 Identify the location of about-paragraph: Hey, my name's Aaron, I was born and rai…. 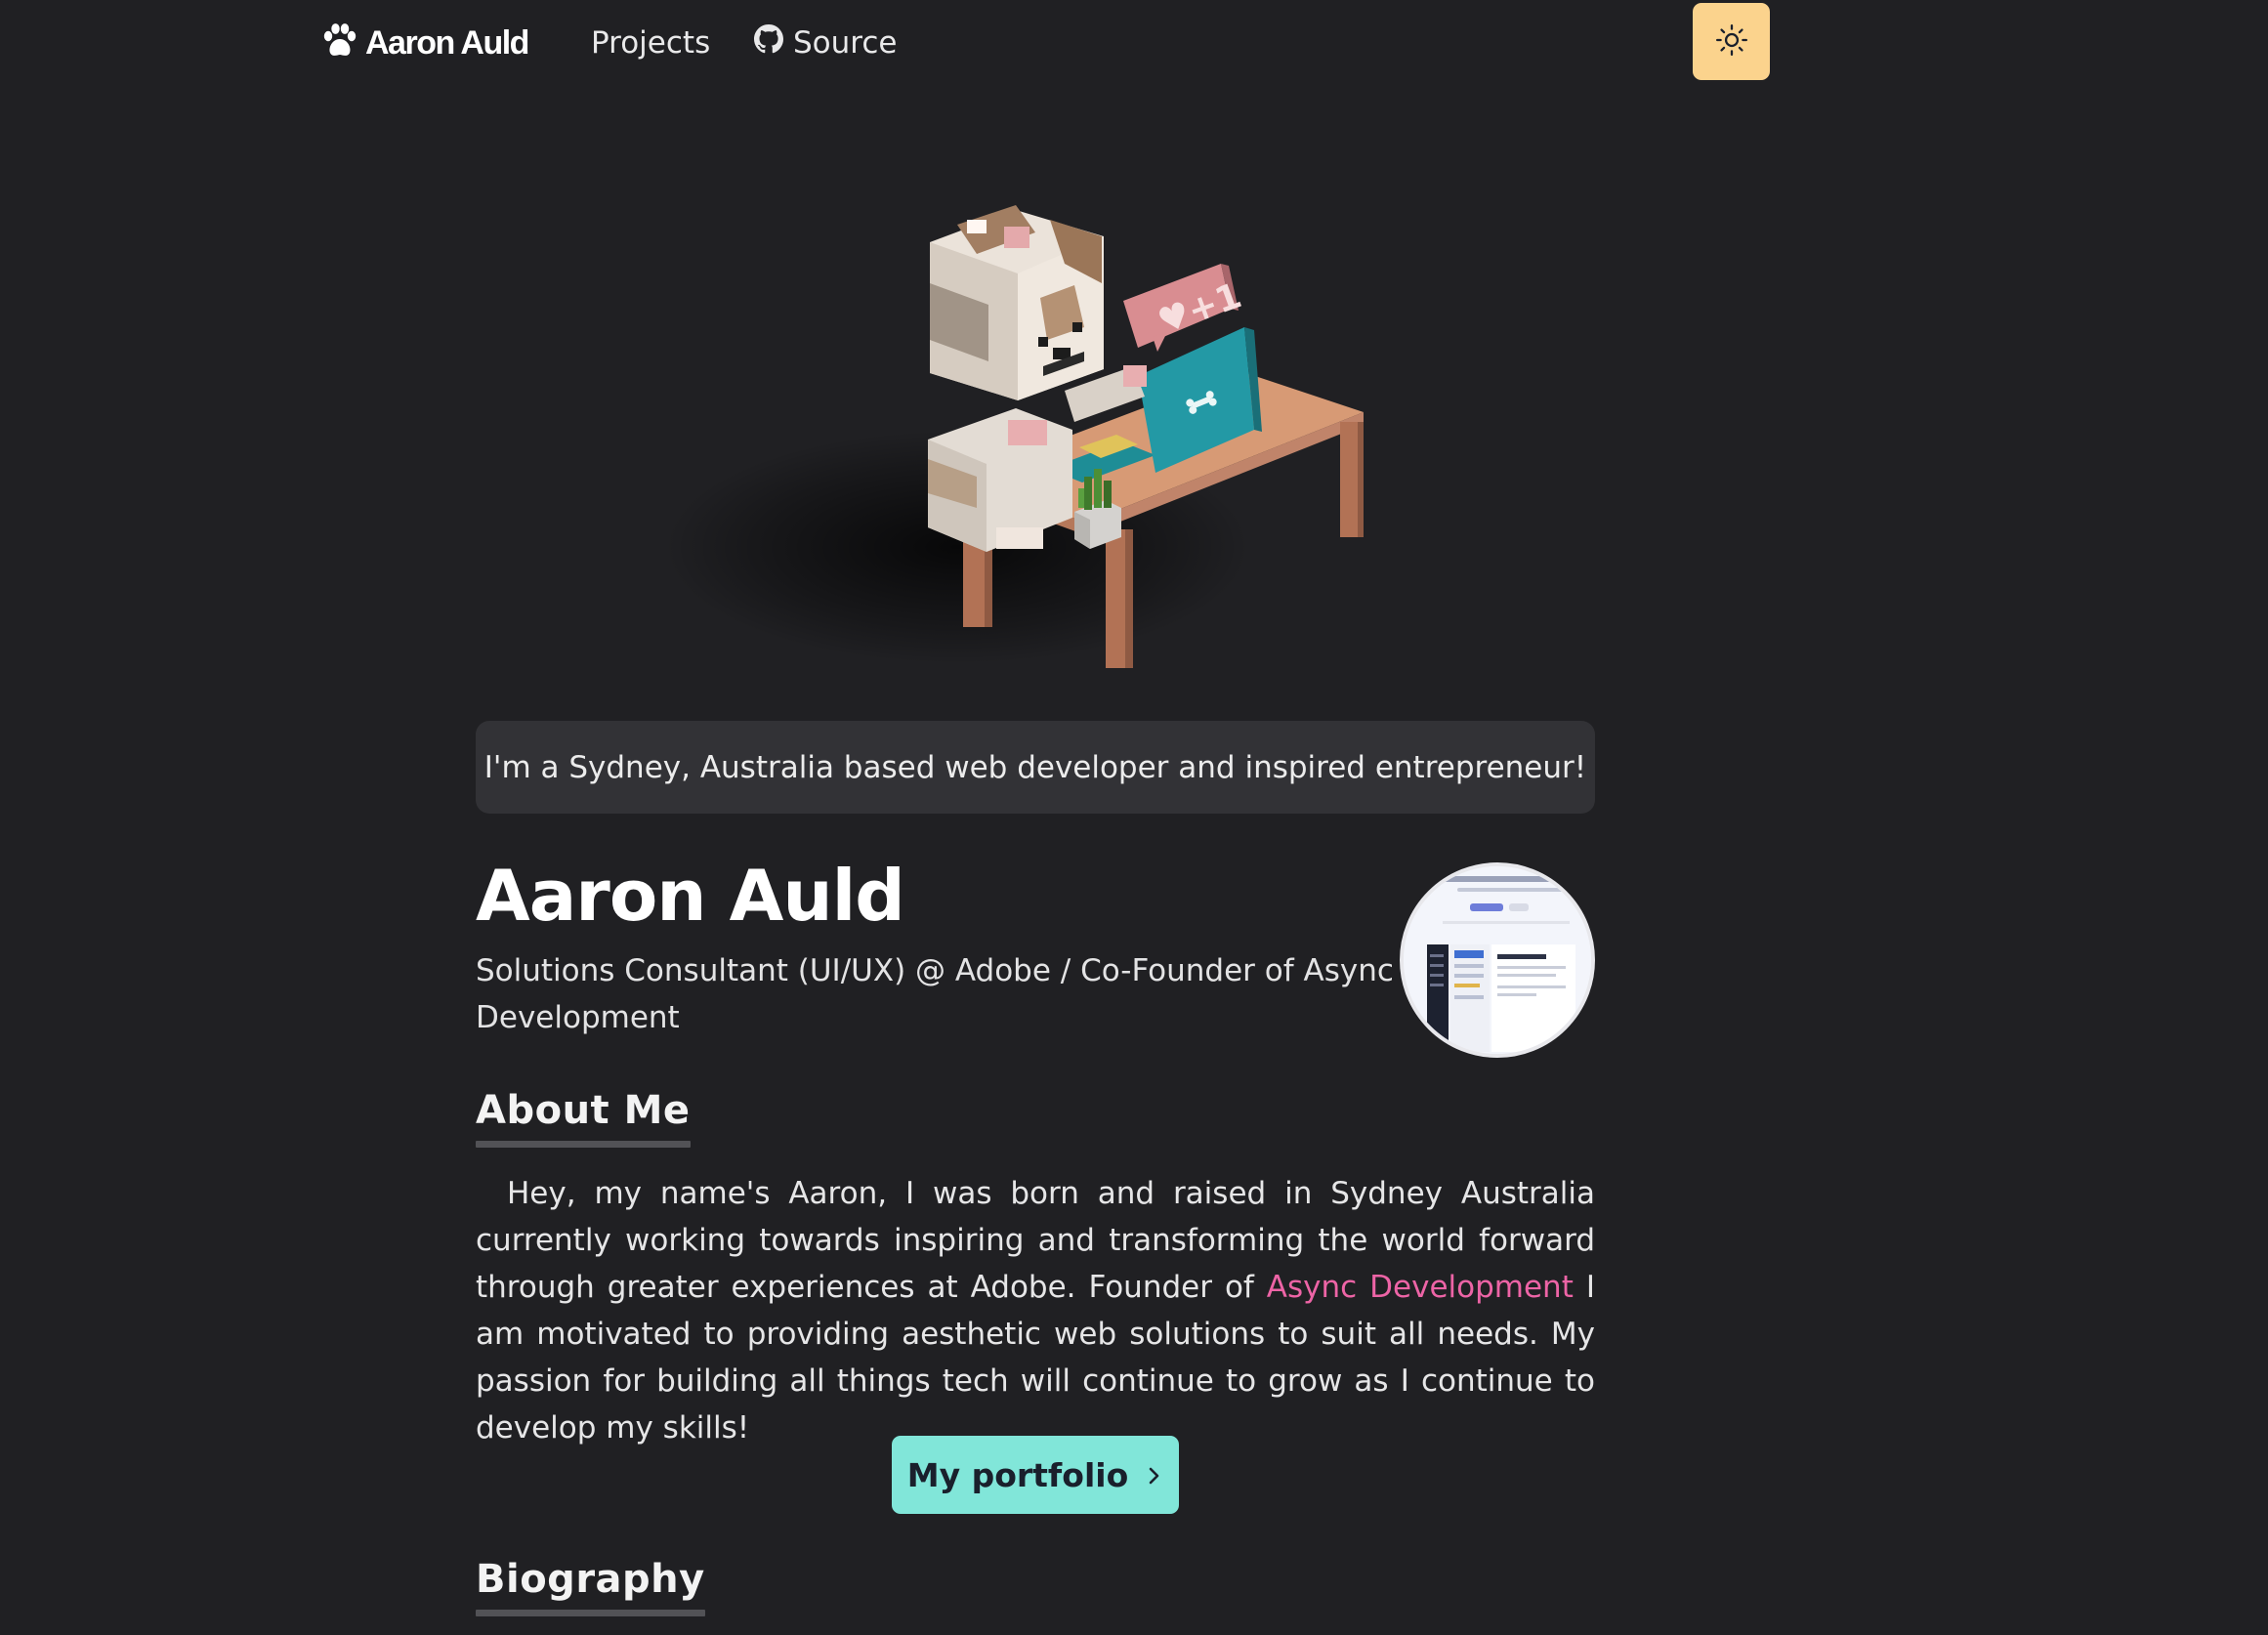
(1035, 1310).